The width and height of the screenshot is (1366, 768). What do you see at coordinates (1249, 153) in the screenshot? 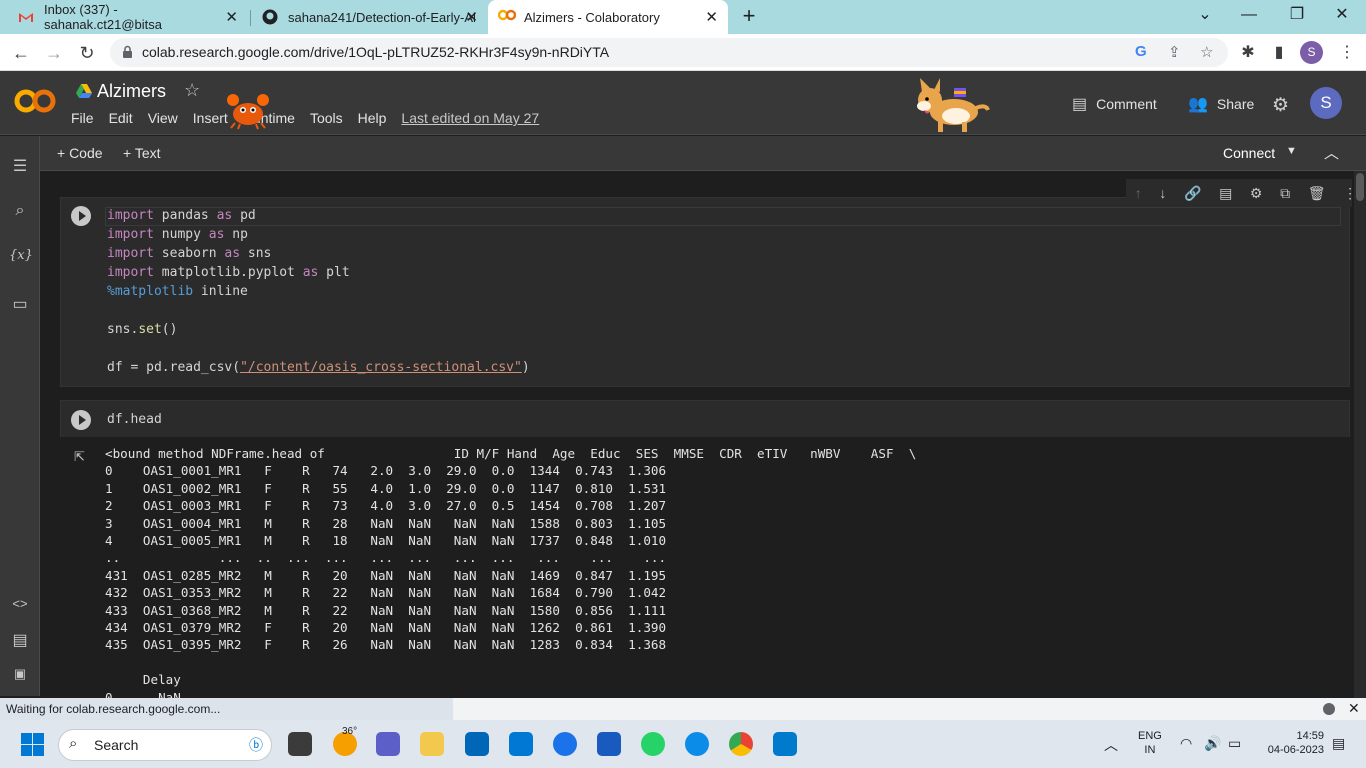
I see `connect-button: Connect` at bounding box center [1249, 153].